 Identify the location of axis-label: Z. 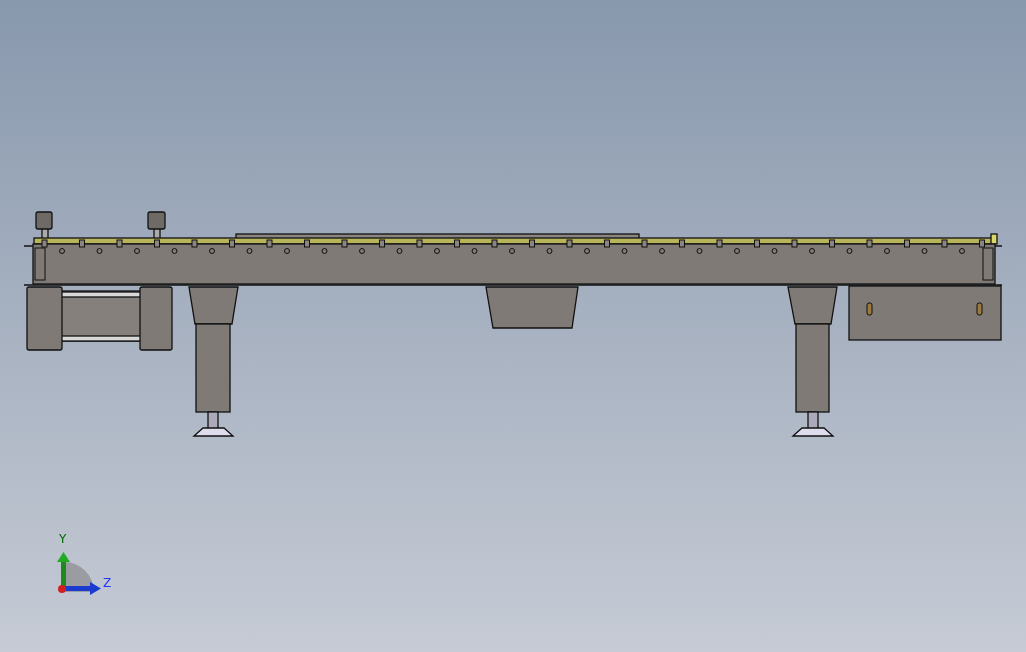
(107, 583).